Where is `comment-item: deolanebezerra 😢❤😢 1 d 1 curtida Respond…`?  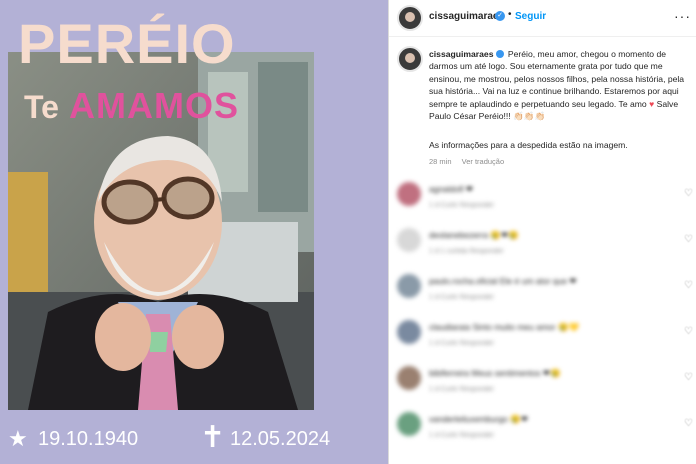
comment-item: deolanebezerra 😢❤😢 1 d 1 curtida Respond… is located at coordinates (542, 247).